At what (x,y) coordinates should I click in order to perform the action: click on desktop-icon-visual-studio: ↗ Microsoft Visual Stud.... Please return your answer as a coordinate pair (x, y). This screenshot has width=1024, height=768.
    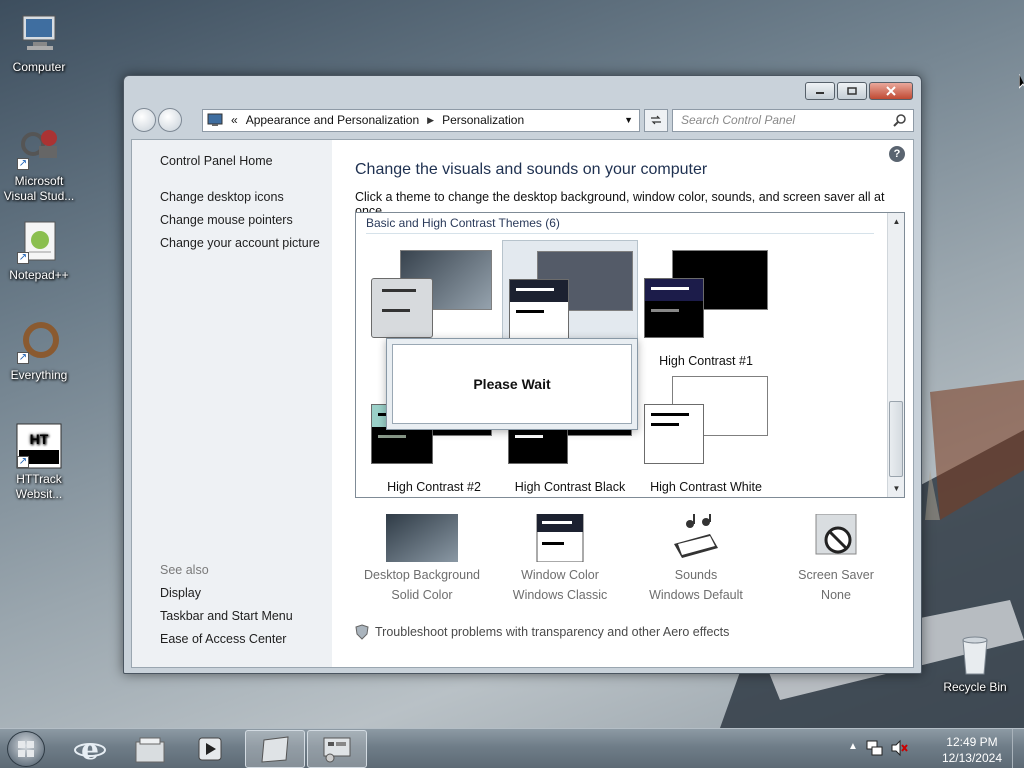
    Looking at the image, I should click on (39, 164).